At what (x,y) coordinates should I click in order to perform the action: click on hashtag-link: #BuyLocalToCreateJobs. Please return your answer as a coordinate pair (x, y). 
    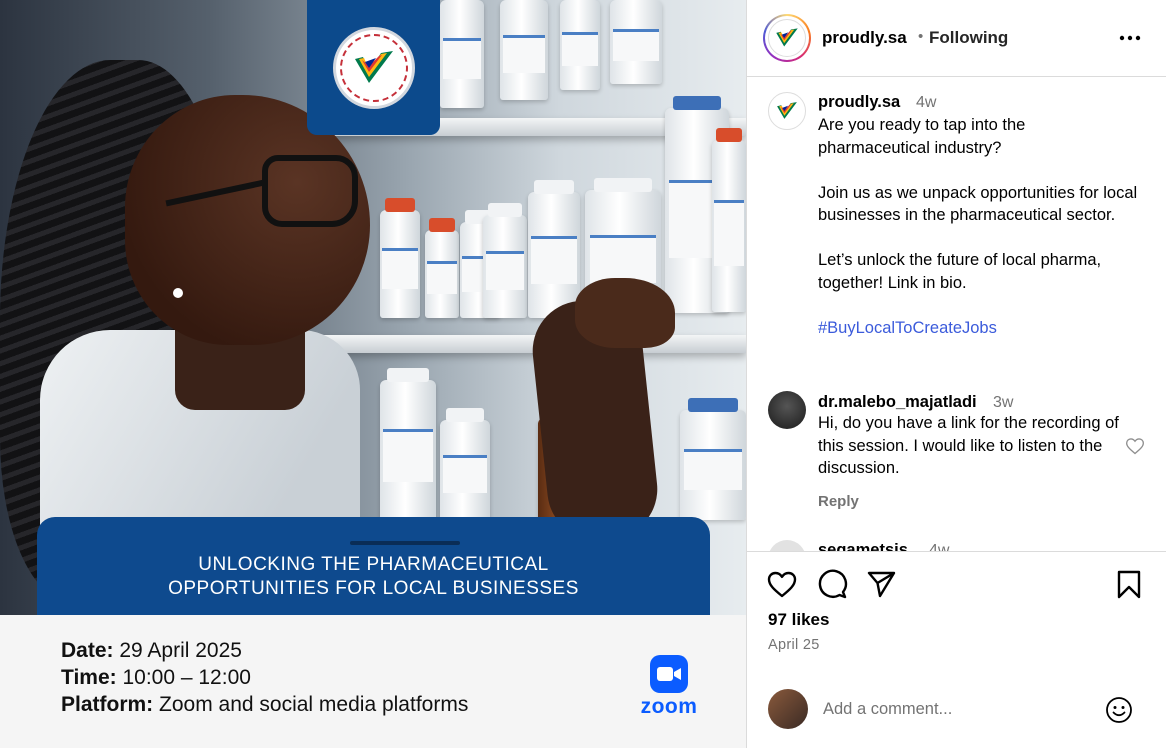
    Looking at the image, I should click on (978, 328).